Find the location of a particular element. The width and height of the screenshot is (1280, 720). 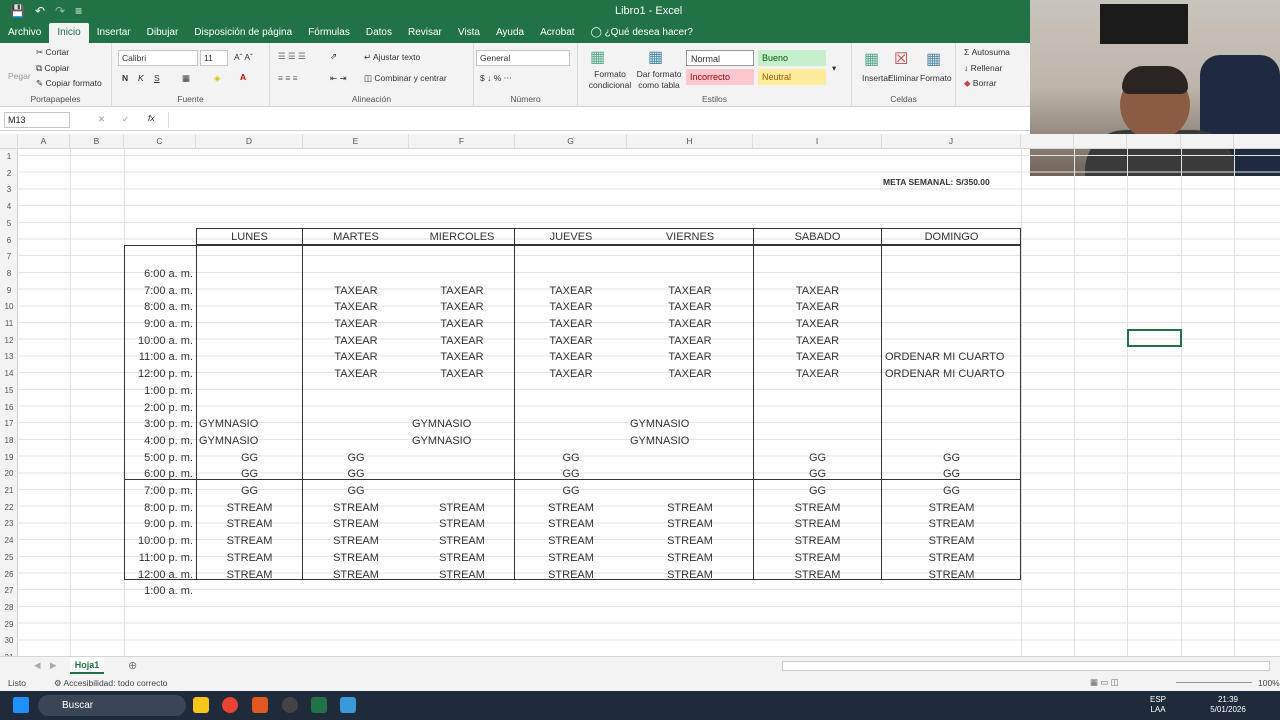

autosum-button: Σ Autosuma is located at coordinates (987, 52).